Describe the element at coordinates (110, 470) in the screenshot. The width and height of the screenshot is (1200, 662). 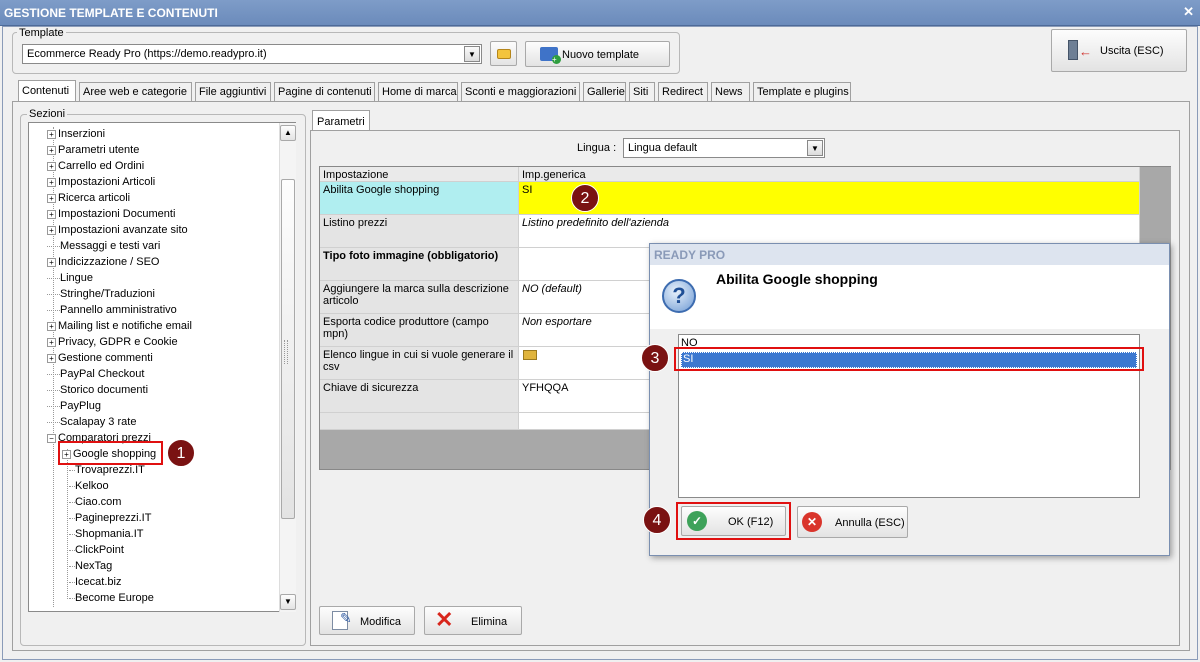
I see `tree-child-label: Trovaprezzi.IT` at that location.